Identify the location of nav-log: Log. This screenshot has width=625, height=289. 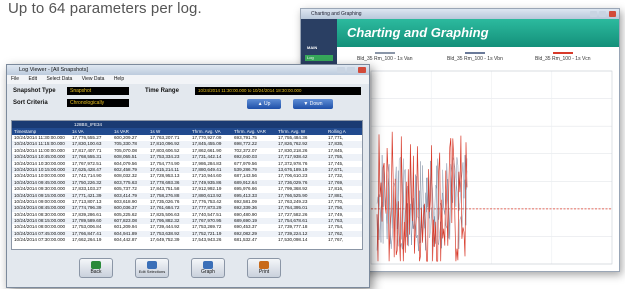
(319, 58).